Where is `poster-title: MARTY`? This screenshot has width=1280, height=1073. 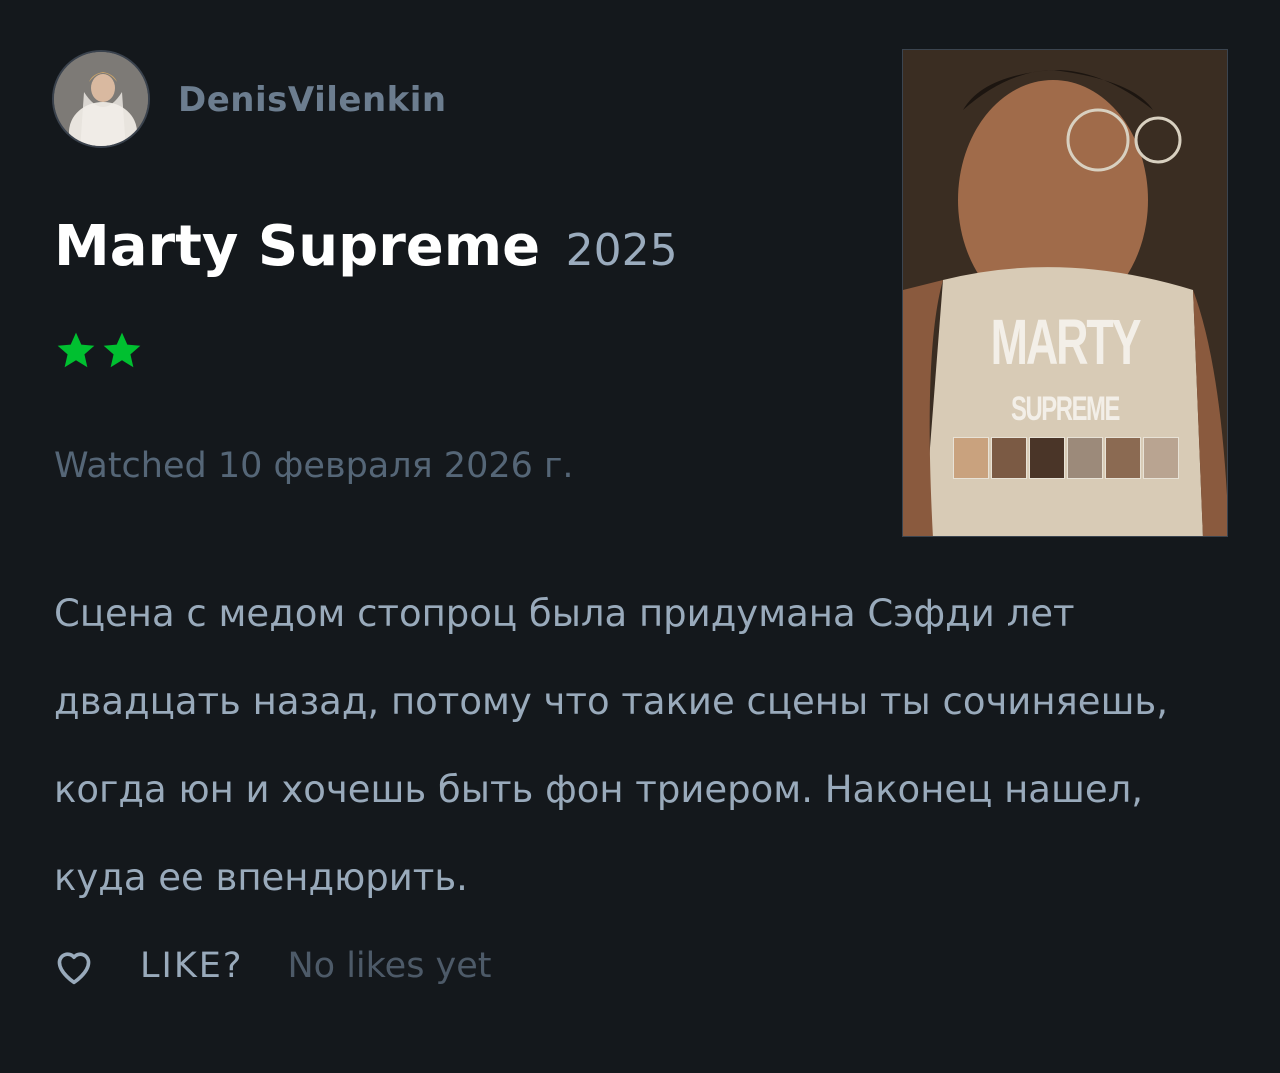
poster-title: MARTY is located at coordinates (1066, 342).